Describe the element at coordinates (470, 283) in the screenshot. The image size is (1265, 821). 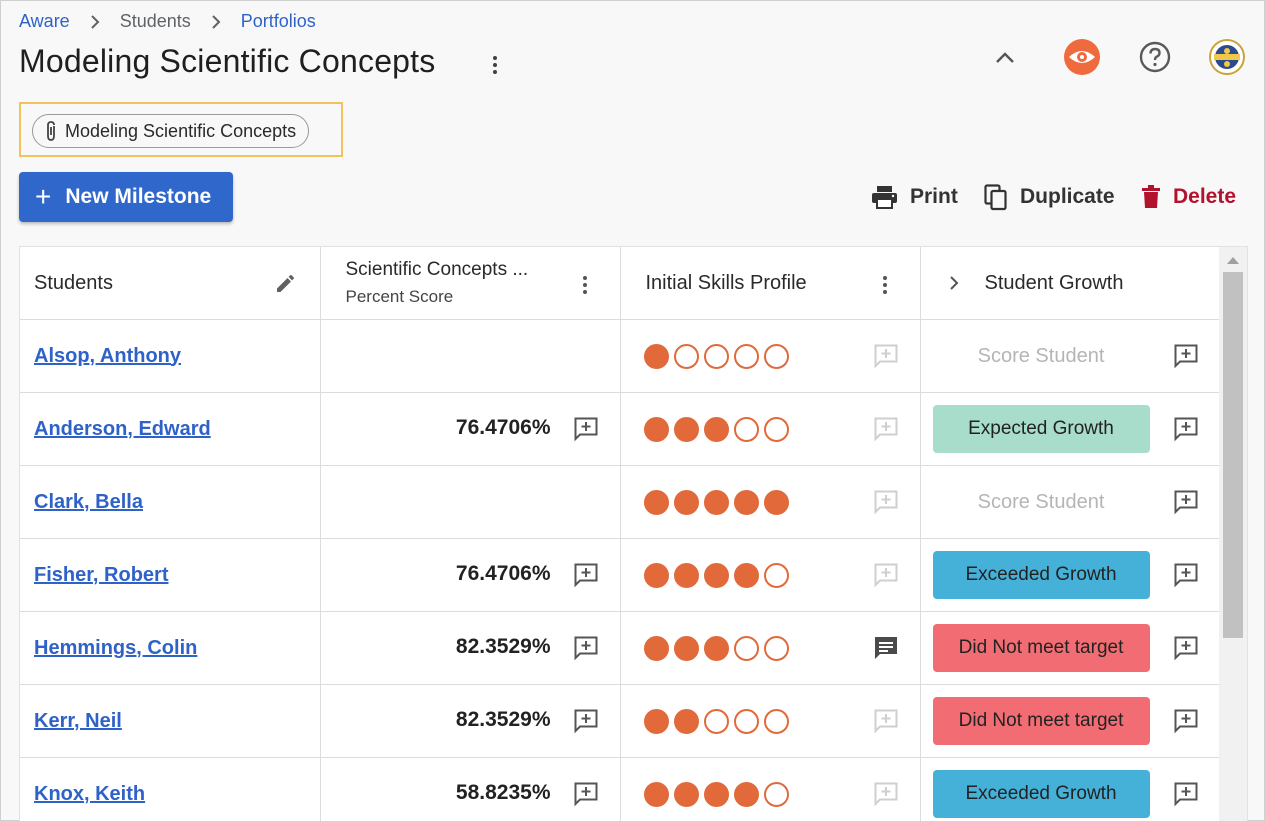
I see `col-scientific-concepts: Scientific Concepts ... Percent Score` at that location.